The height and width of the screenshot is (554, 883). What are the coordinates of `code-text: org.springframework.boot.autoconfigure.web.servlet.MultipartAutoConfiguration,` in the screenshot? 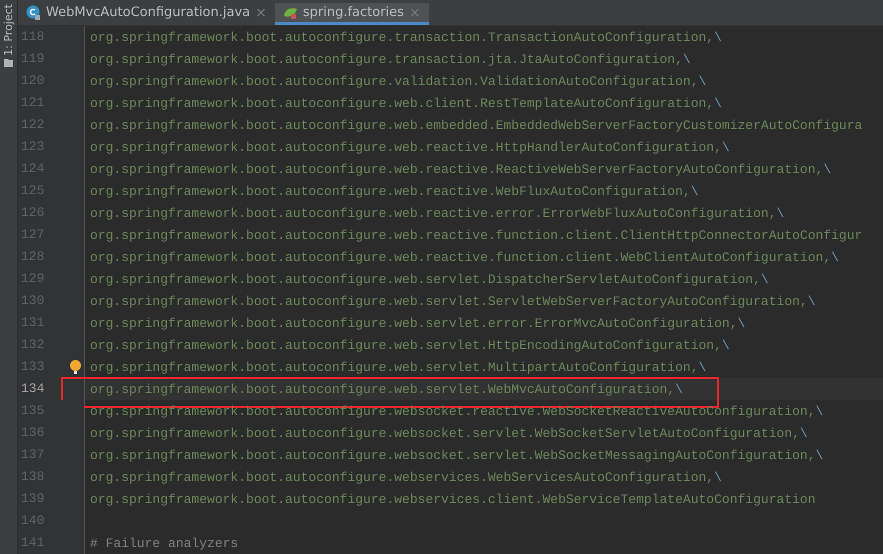 It's located at (394, 367).